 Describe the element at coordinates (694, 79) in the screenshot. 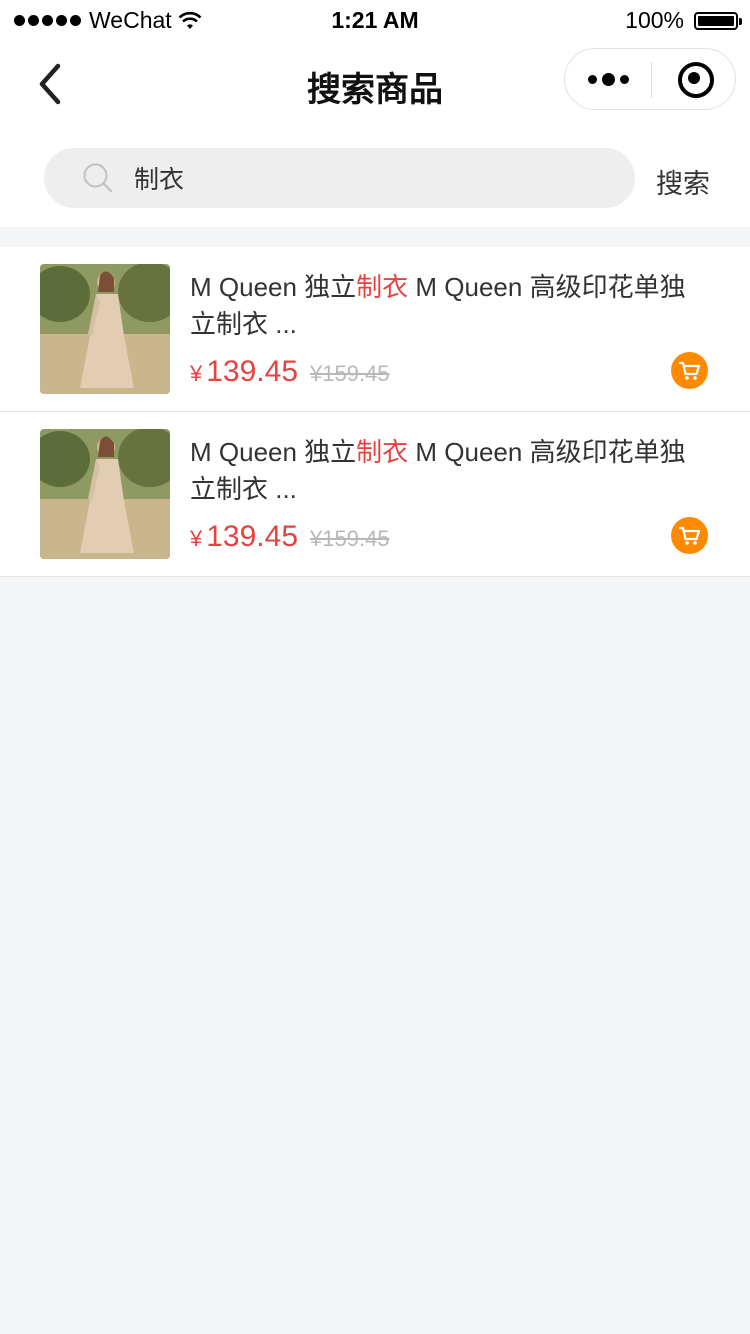

I see `mini-program-close-button` at that location.